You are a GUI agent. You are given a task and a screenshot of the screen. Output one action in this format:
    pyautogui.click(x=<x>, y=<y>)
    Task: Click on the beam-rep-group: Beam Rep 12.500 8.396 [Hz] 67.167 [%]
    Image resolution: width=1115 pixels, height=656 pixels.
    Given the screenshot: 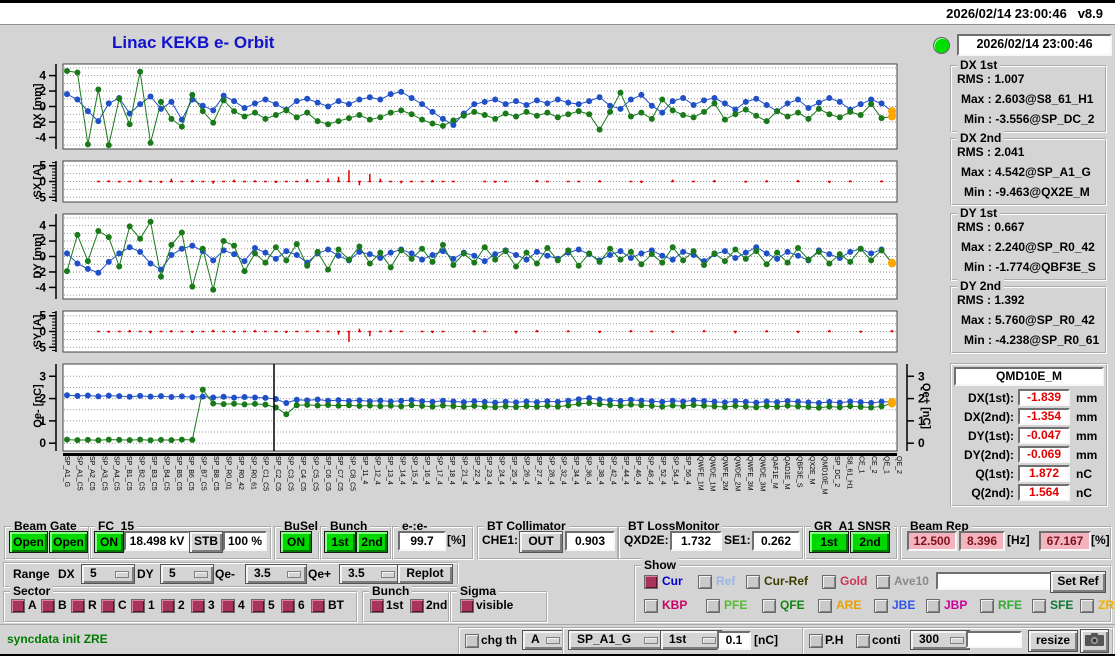 What is the action you would take?
    pyautogui.click(x=1006, y=539)
    